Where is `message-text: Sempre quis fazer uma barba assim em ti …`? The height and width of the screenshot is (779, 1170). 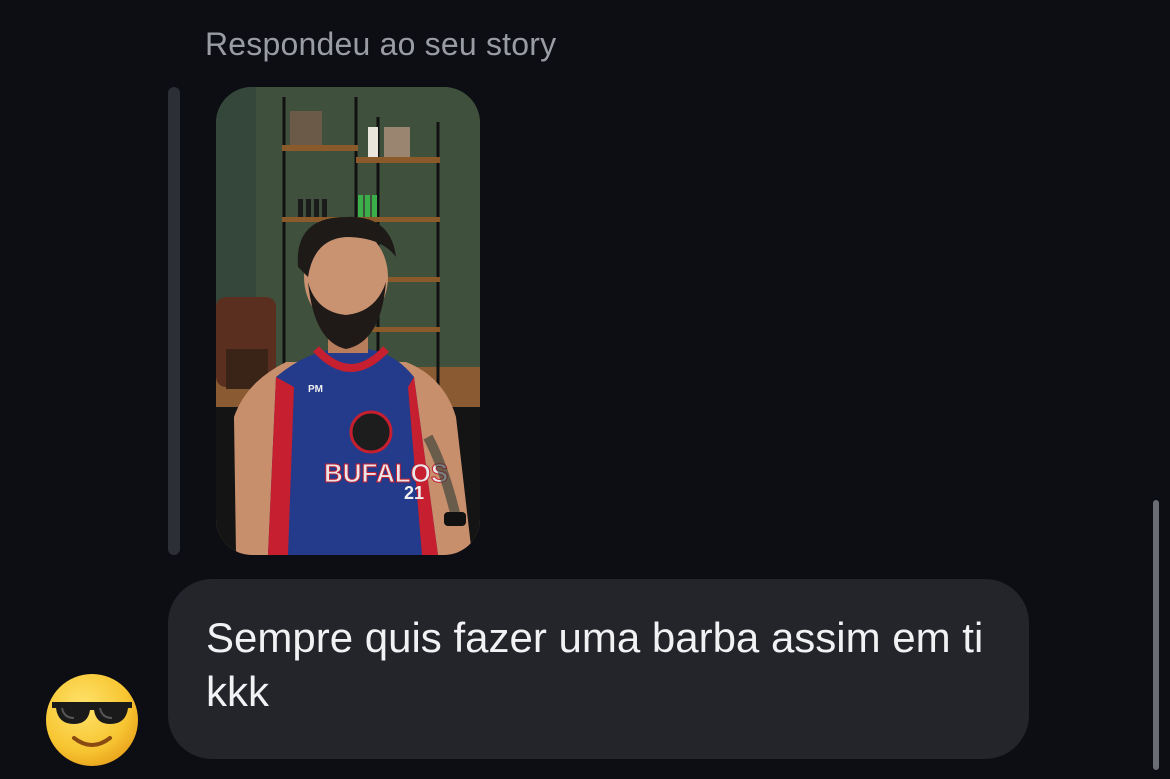 message-text: Sempre quis fazer uma barba assim em ti … is located at coordinates (595, 664).